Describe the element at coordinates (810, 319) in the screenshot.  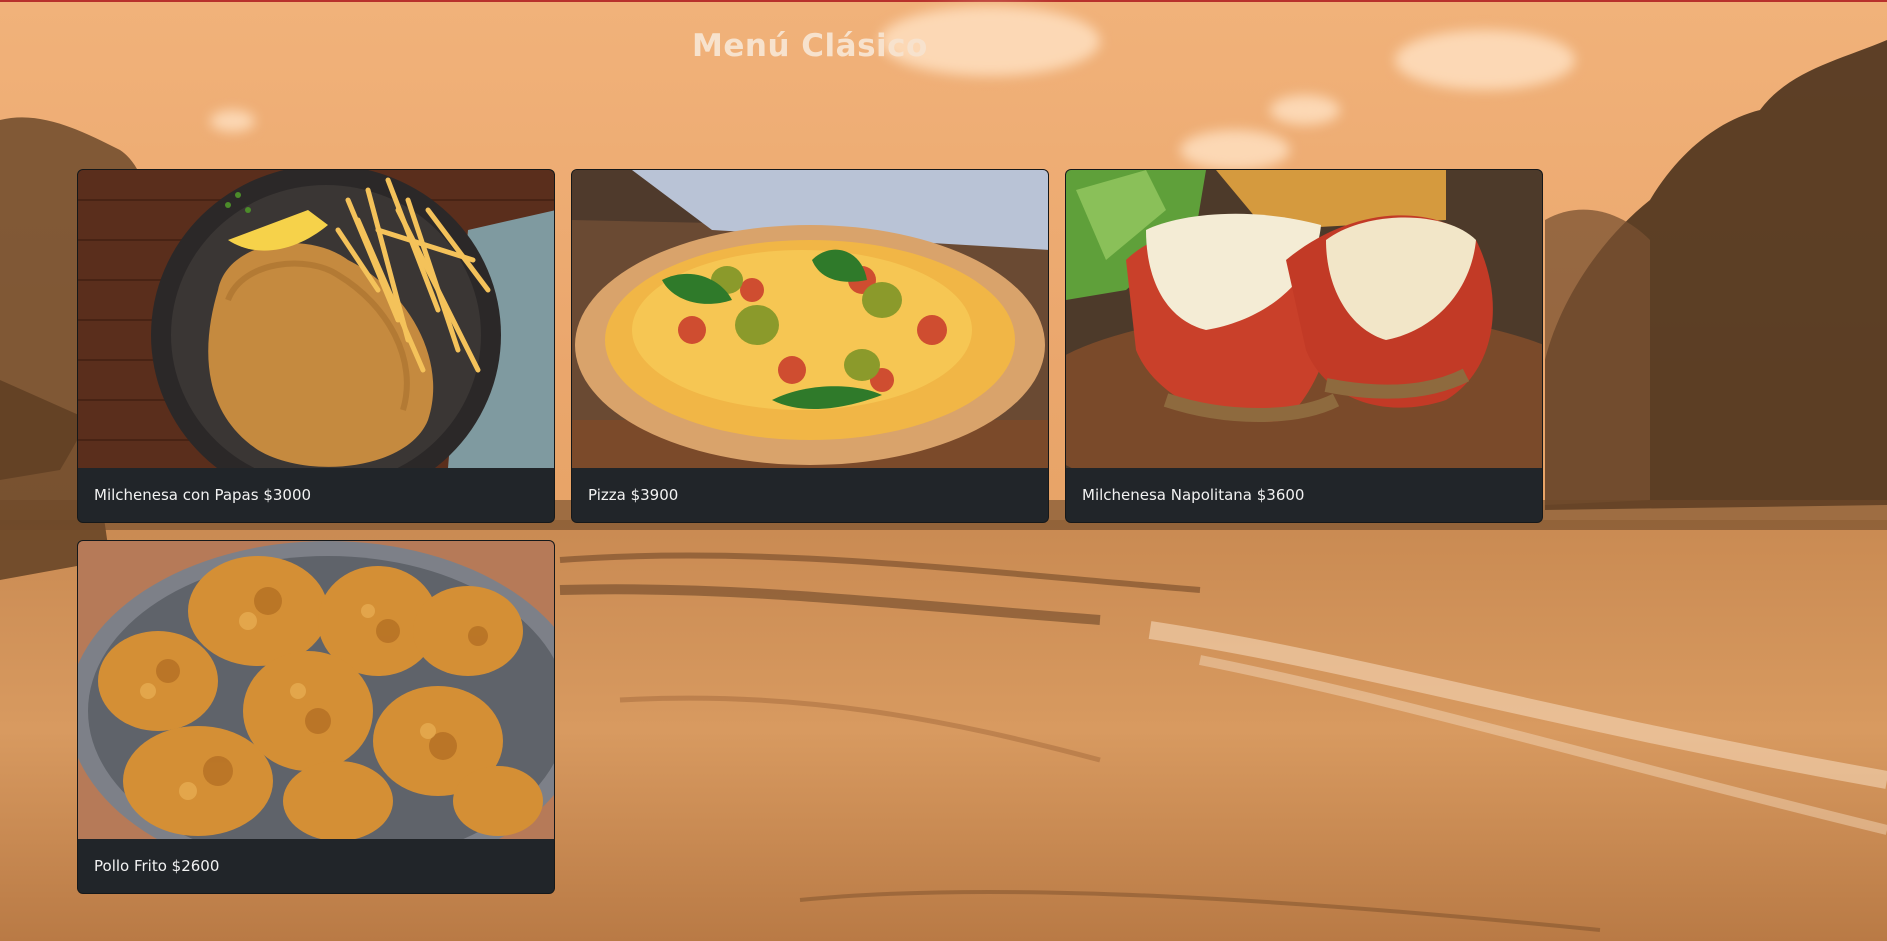
I see `pizza-photo` at that location.